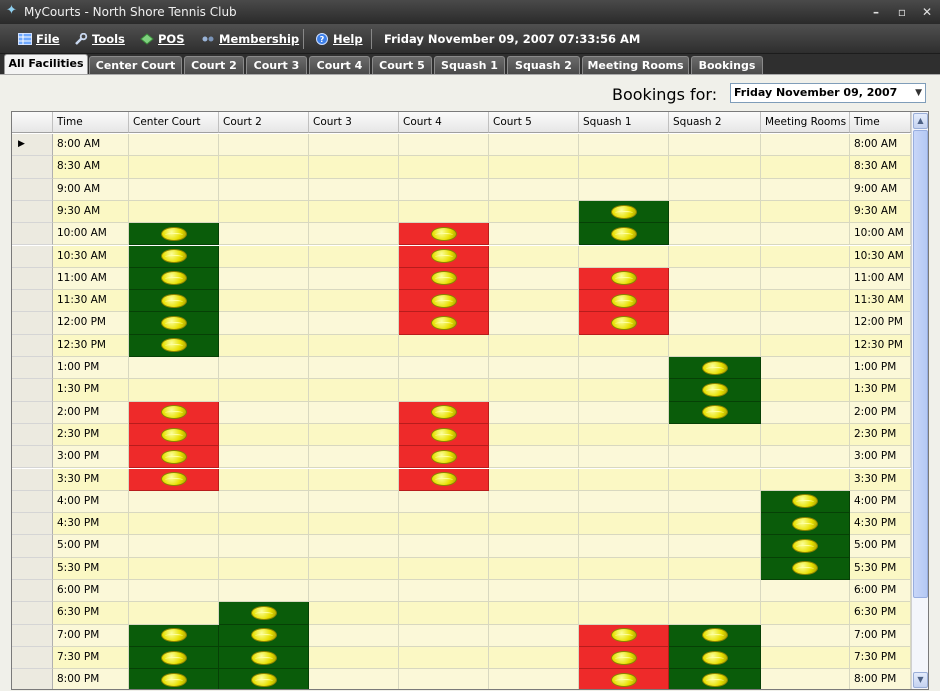  Describe the element at coordinates (39, 39) in the screenshot. I see `menu-file: File` at that location.